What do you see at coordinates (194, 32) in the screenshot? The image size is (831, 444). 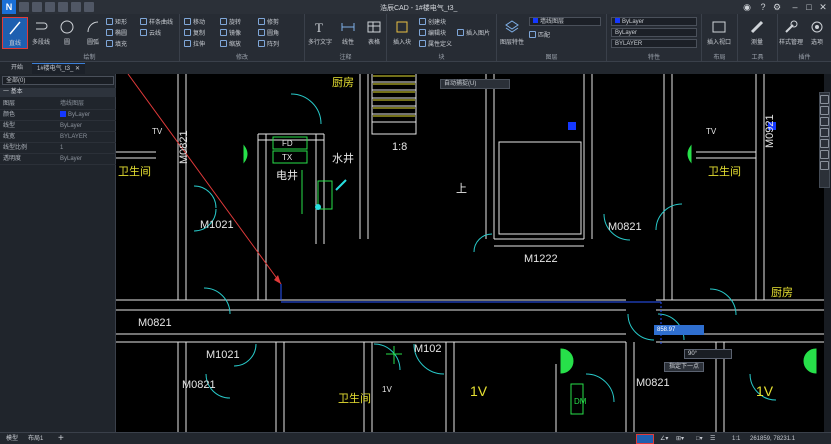 I see `copy-button: 复制` at bounding box center [194, 32].